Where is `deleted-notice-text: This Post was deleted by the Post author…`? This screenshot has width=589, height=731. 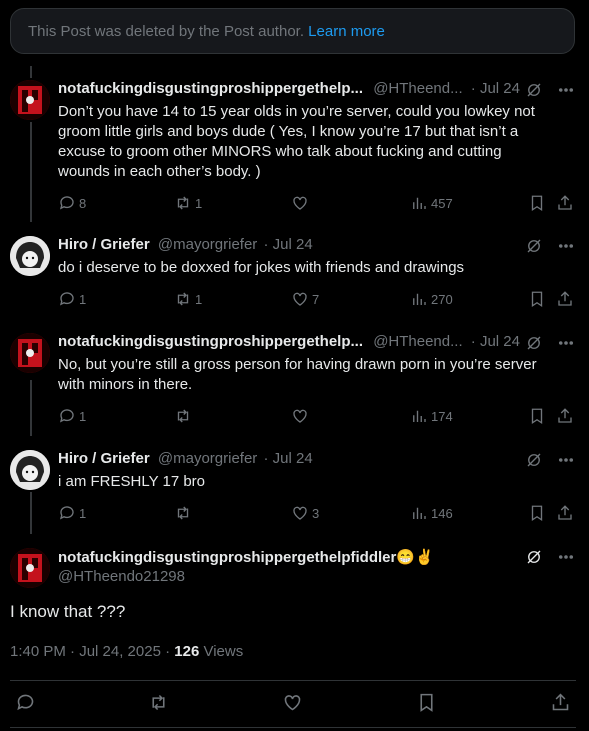
deleted-notice-text: This Post was deleted by the Post author… is located at coordinates (166, 31).